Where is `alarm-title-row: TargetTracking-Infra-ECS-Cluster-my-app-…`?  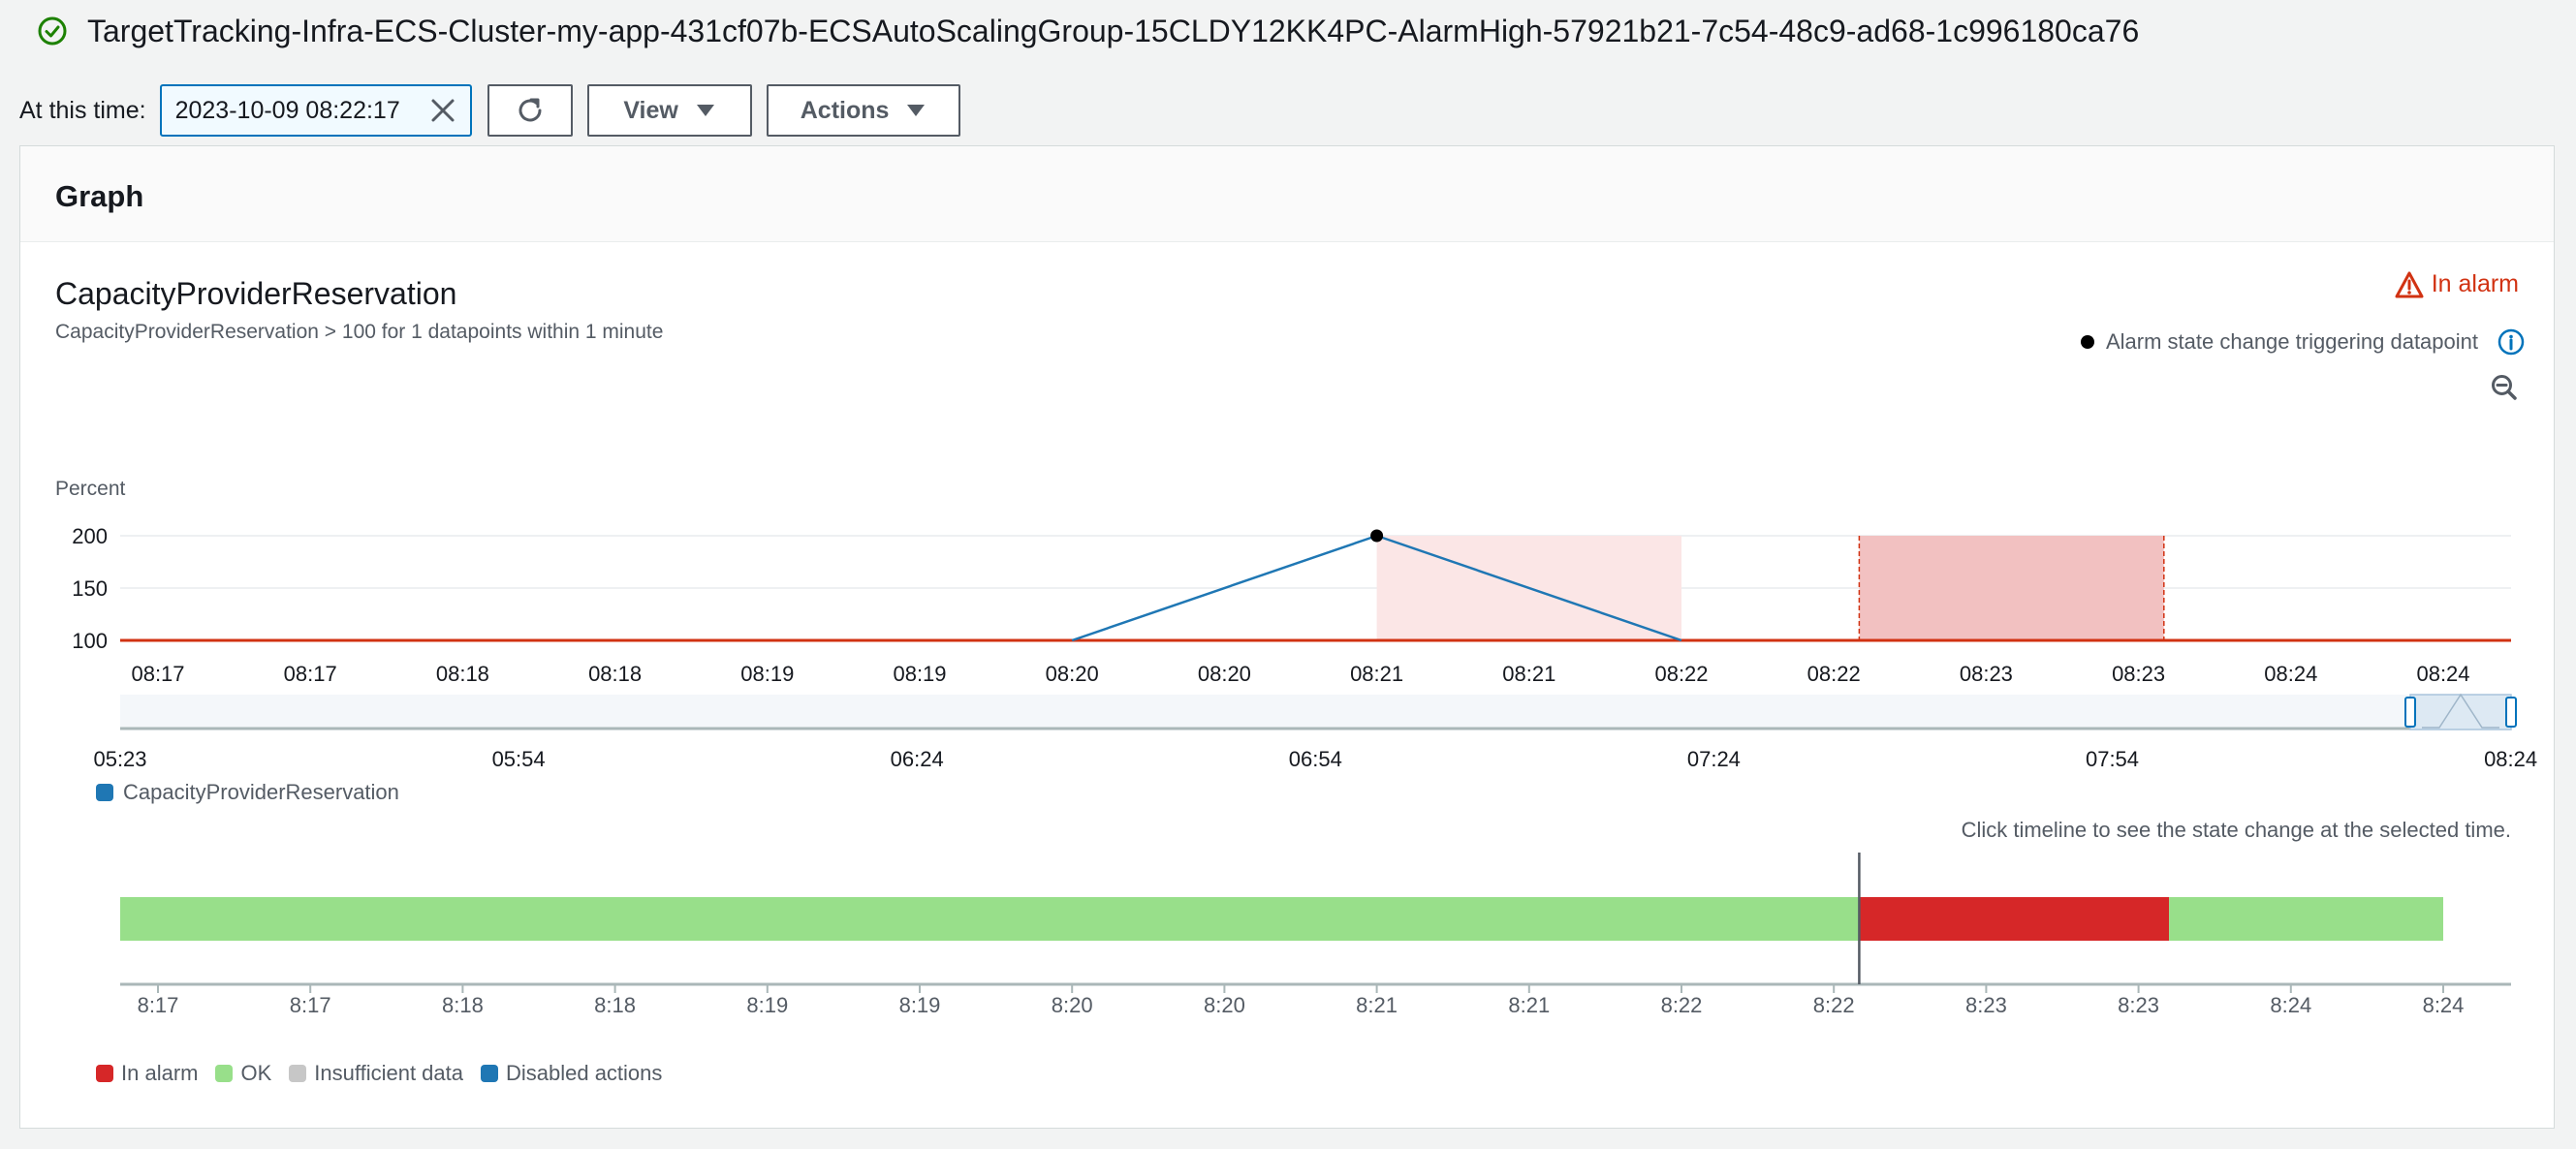 alarm-title-row: TargetTracking-Infra-ECS-Cluster-my-app-… is located at coordinates (1088, 31).